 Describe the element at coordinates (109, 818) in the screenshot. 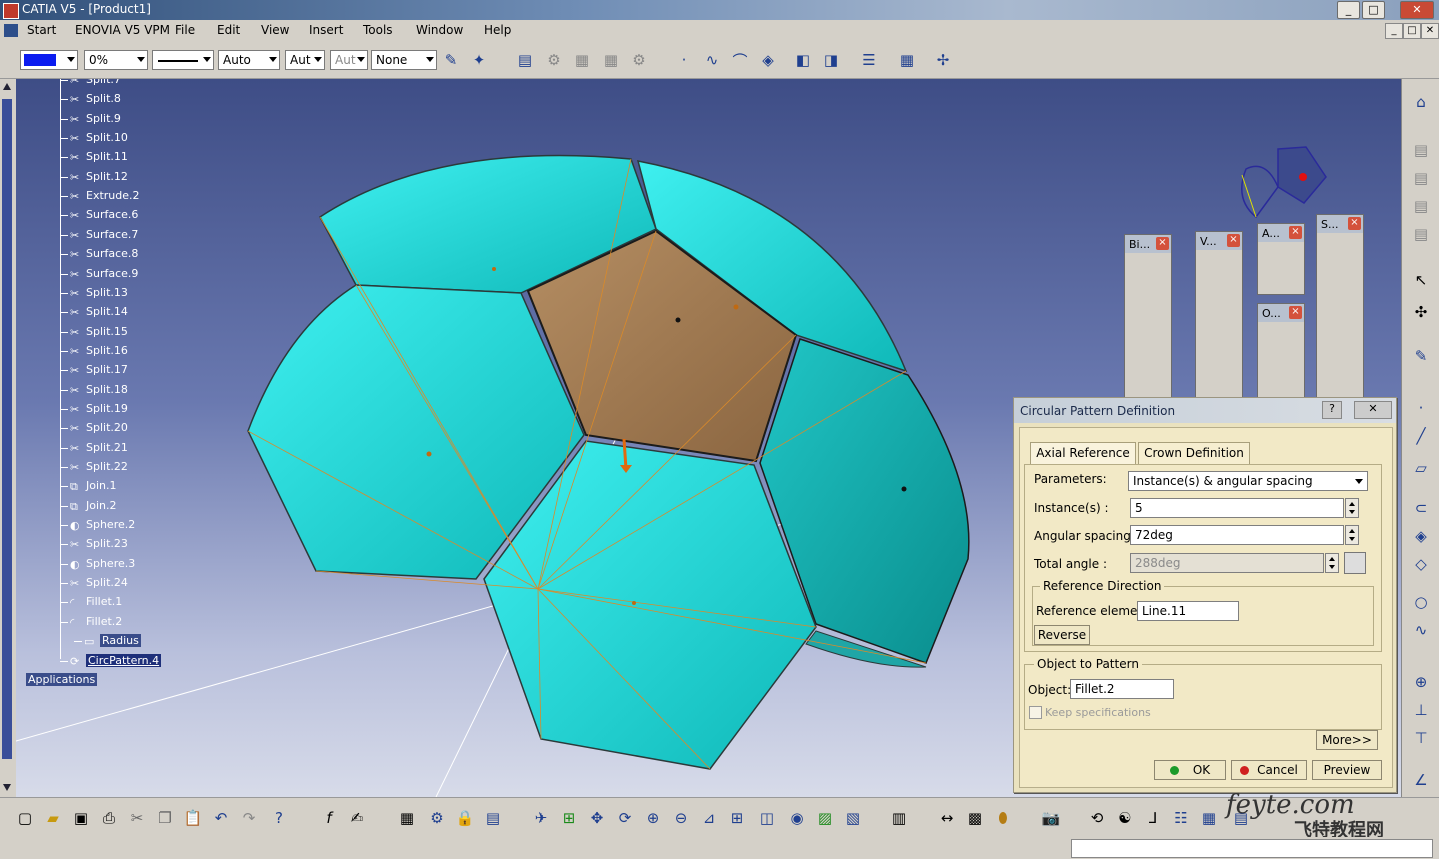

I see `print-icon: ⎙` at that location.